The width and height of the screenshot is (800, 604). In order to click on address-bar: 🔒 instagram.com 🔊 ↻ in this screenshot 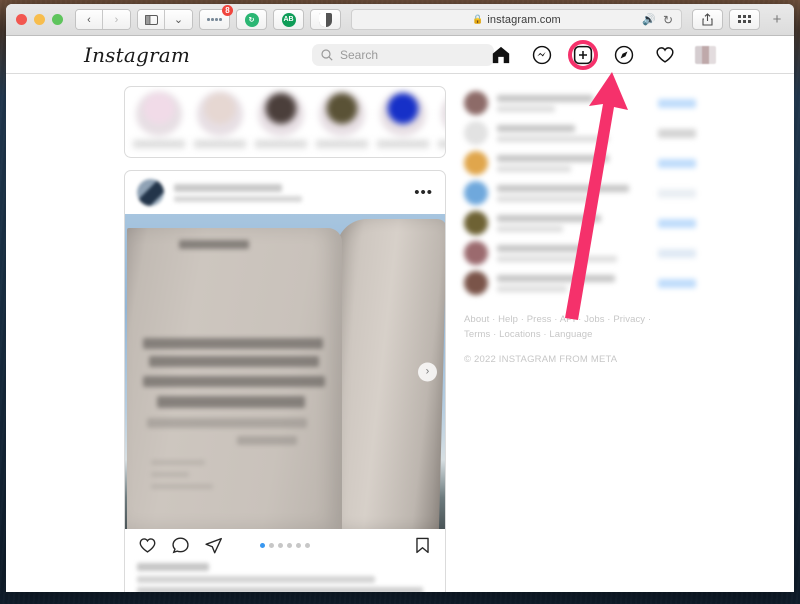, I will do `click(516, 19)`.